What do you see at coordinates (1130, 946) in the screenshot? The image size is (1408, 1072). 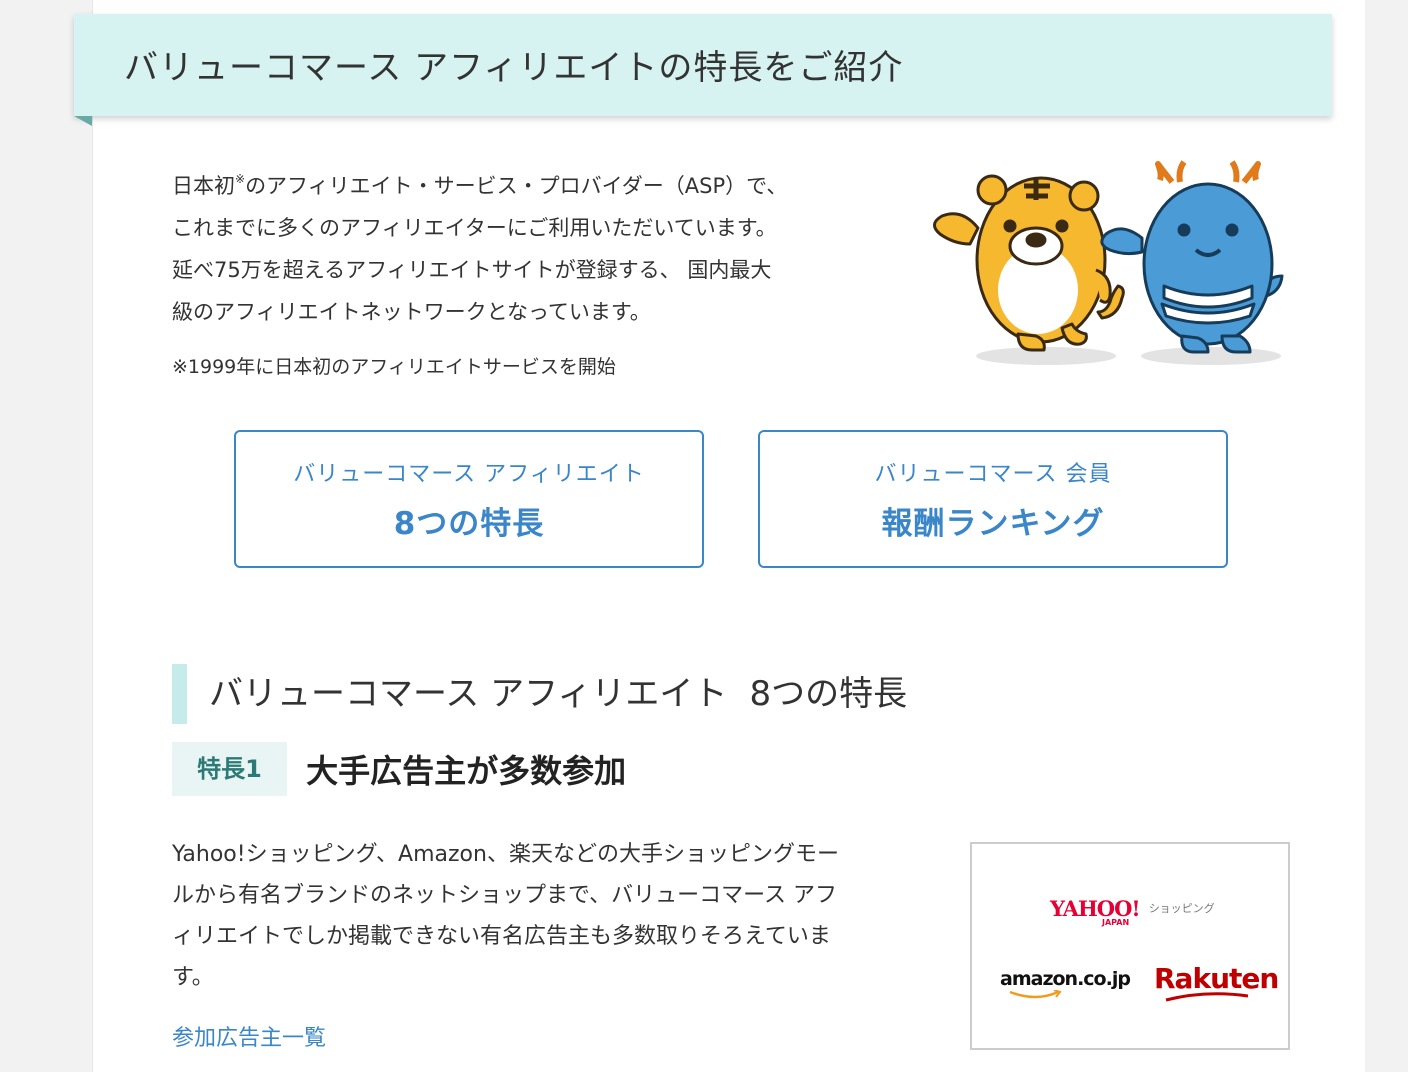 I see `advertiser-logos: YAHOO! JAPAN ショッピング amazon.co.jp Rakuten` at bounding box center [1130, 946].